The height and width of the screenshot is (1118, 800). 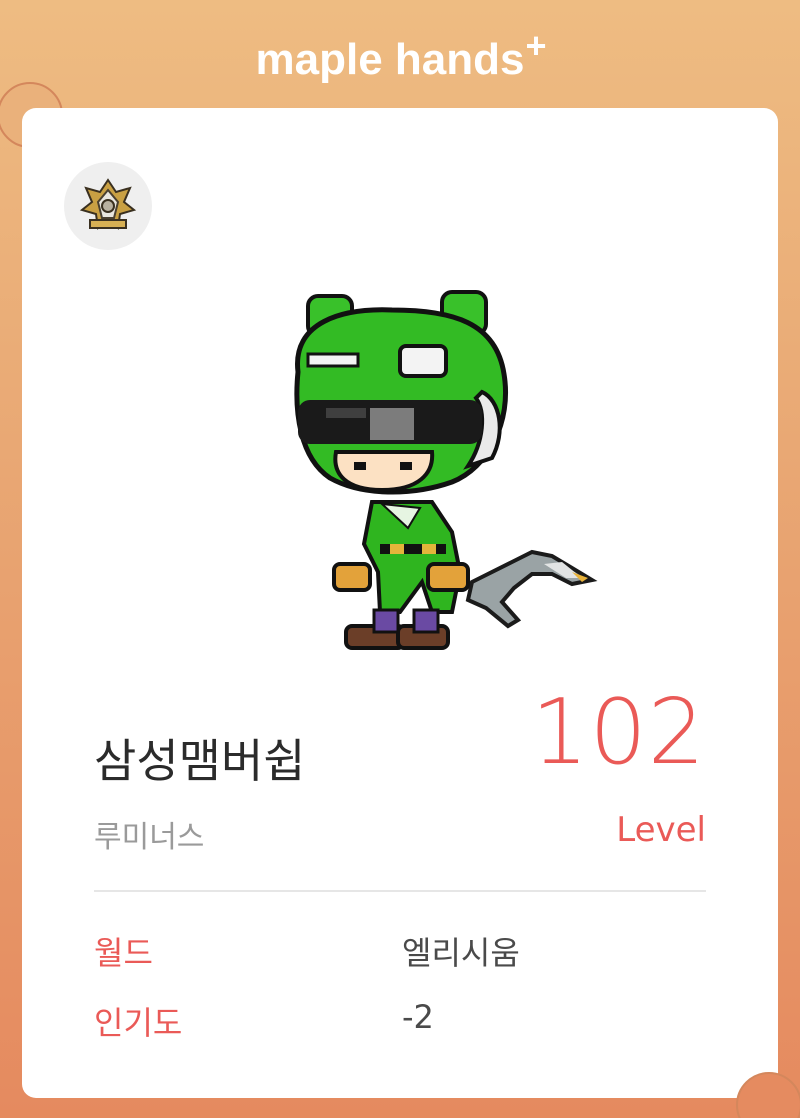 What do you see at coordinates (400, 891) in the screenshot?
I see `divider` at bounding box center [400, 891].